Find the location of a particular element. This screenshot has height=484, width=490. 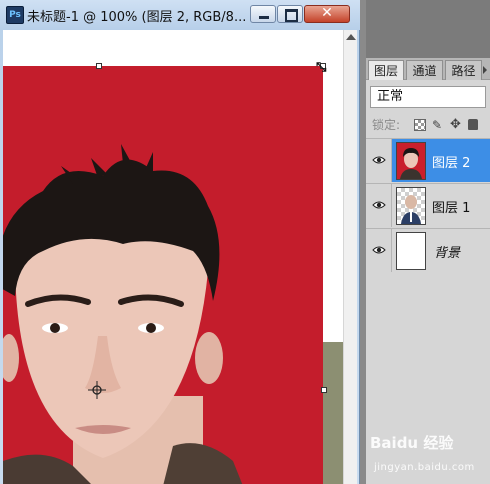

layer-name: 图层 2 is located at coordinates (451, 161).